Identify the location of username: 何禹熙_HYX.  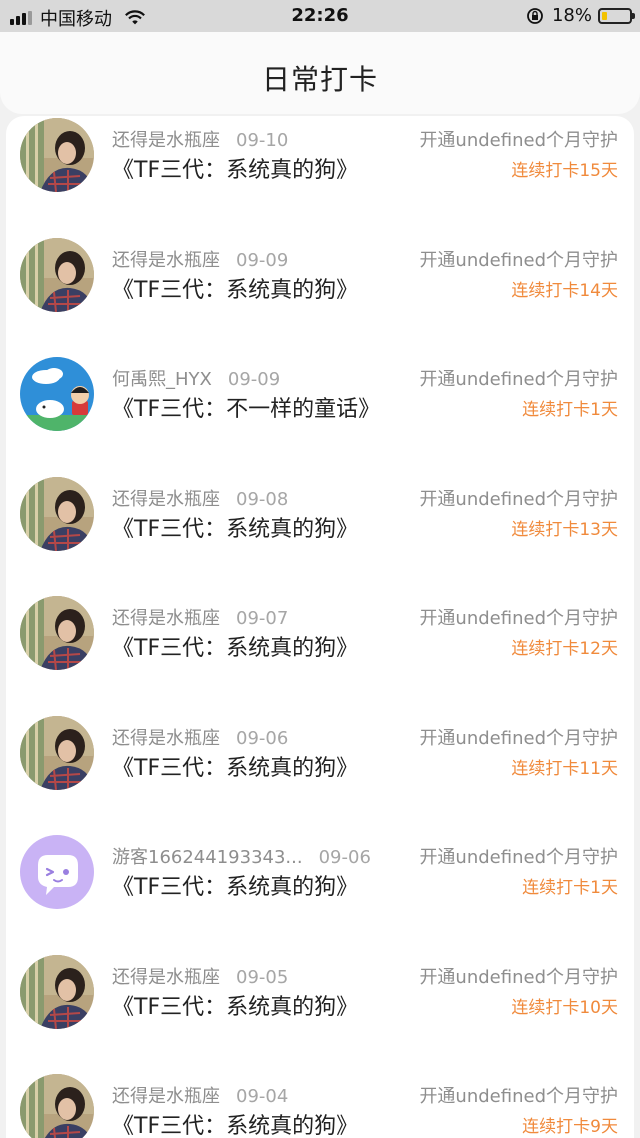
(162, 379).